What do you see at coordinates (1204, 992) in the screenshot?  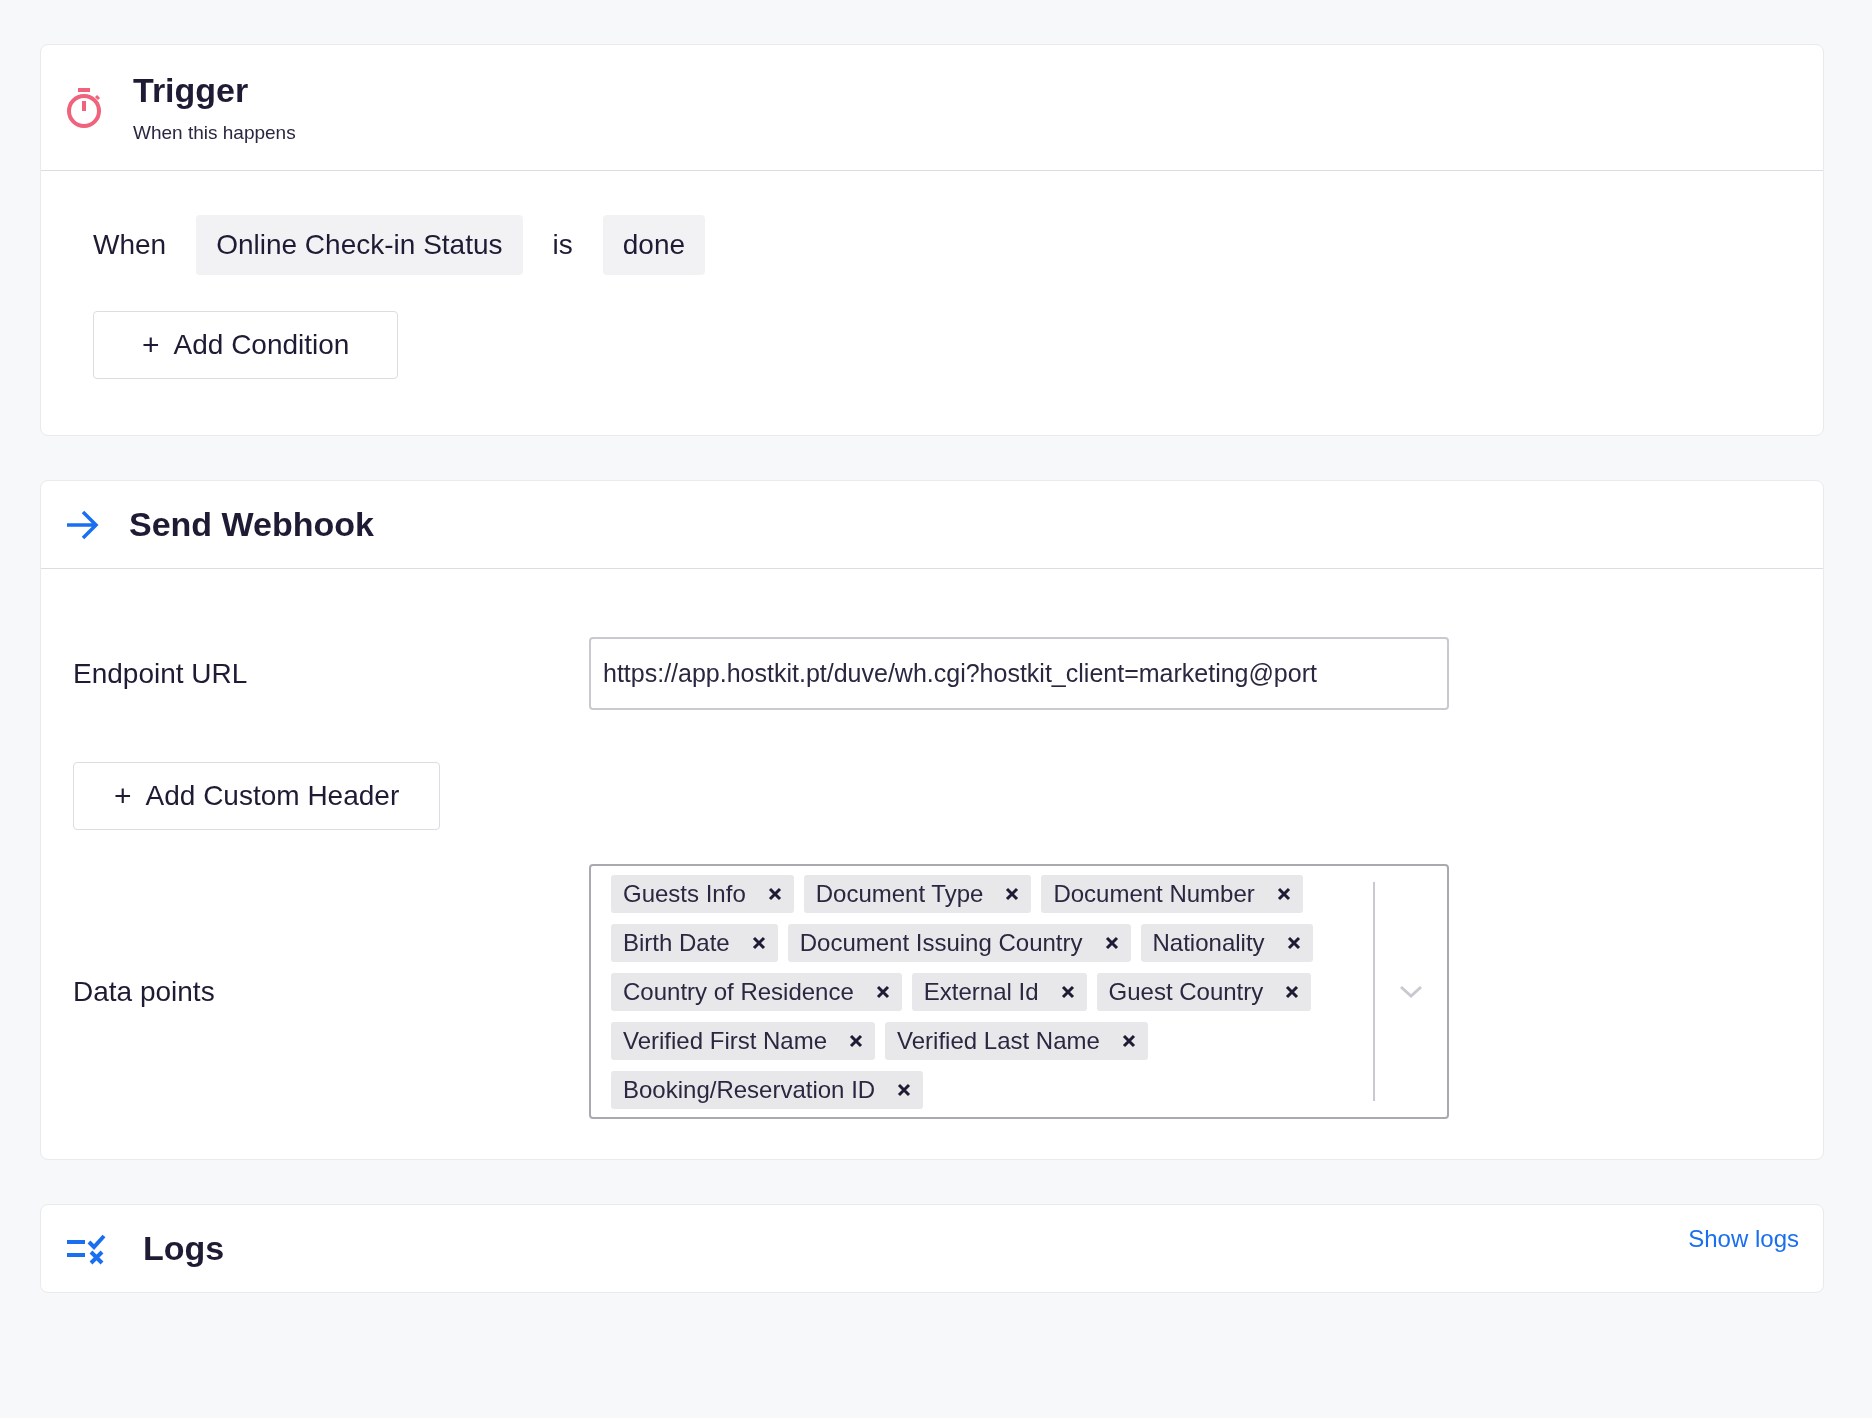 I see `data-point-tag: Guest Country` at bounding box center [1204, 992].